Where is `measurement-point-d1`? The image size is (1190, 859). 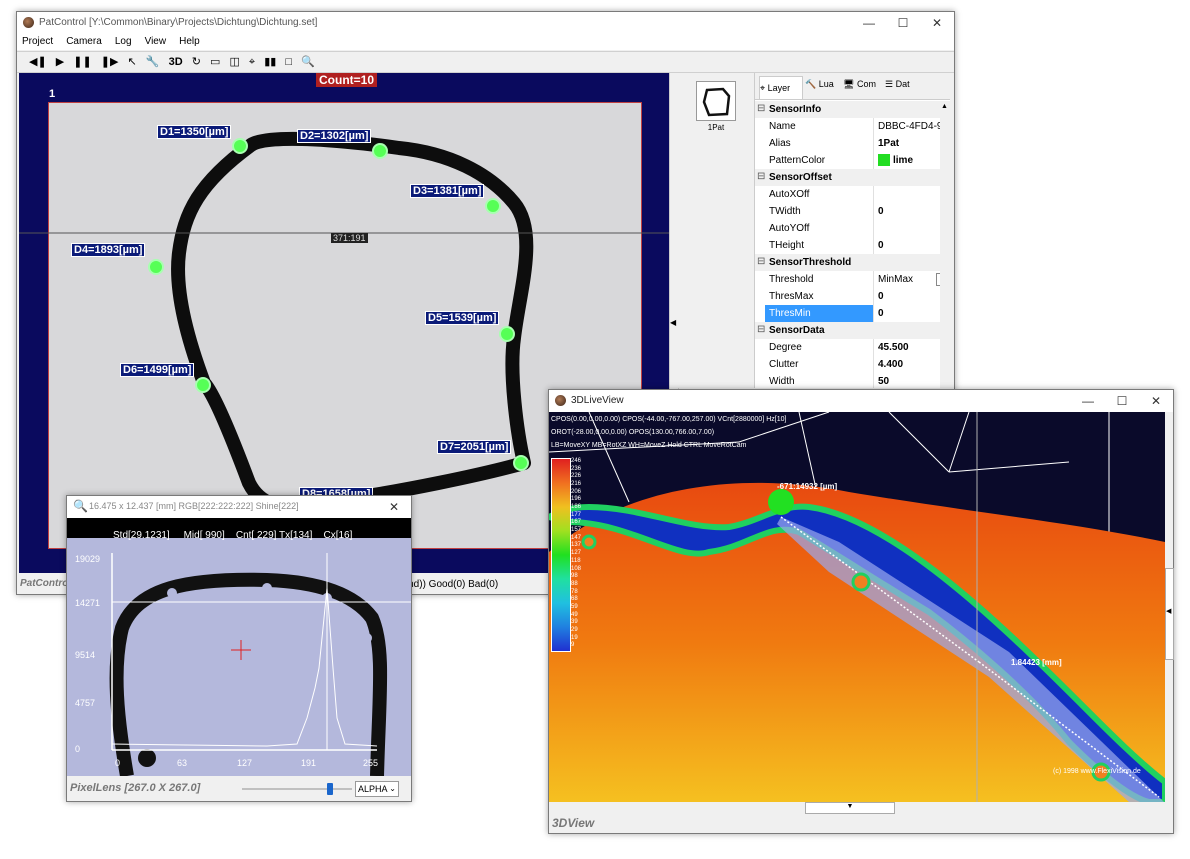
measurement-point-d1 is located at coordinates (240, 146).